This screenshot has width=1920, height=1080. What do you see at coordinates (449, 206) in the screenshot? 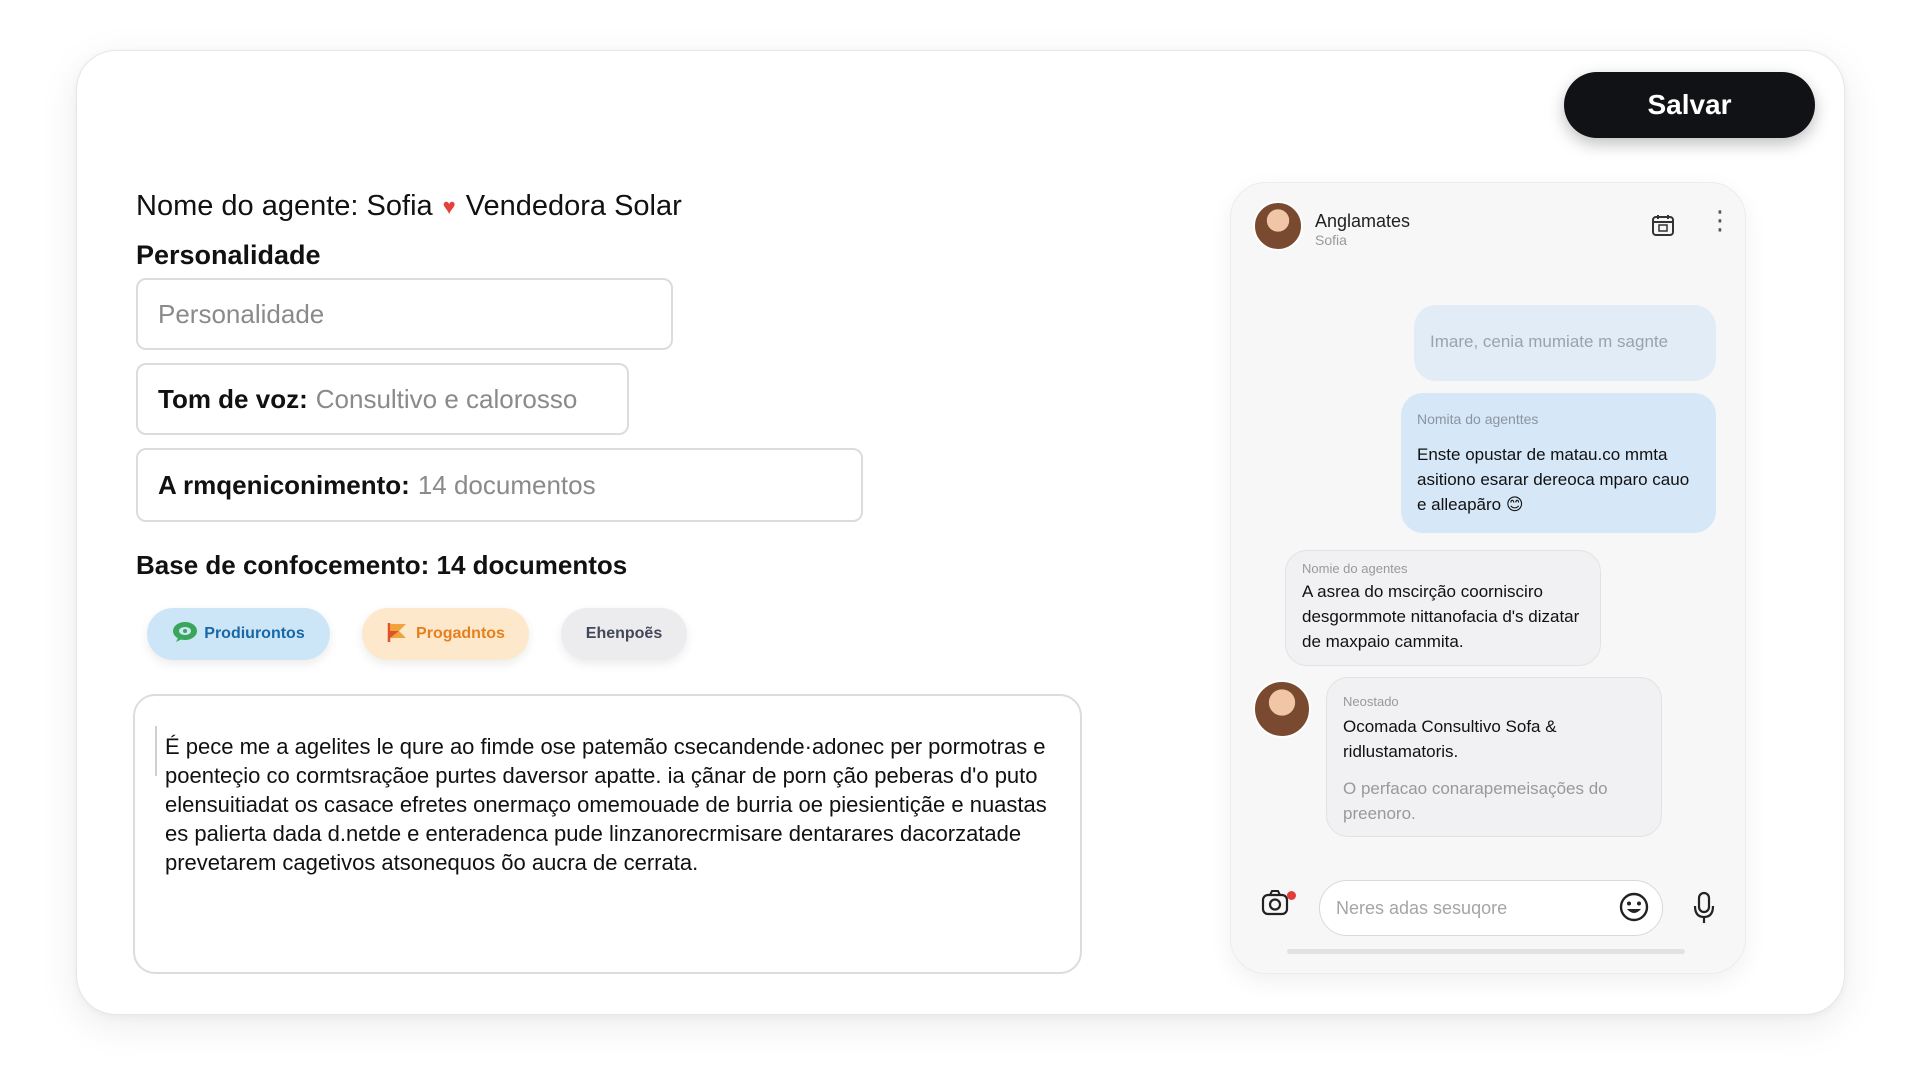
I see `heart-icon: ♥` at bounding box center [449, 206].